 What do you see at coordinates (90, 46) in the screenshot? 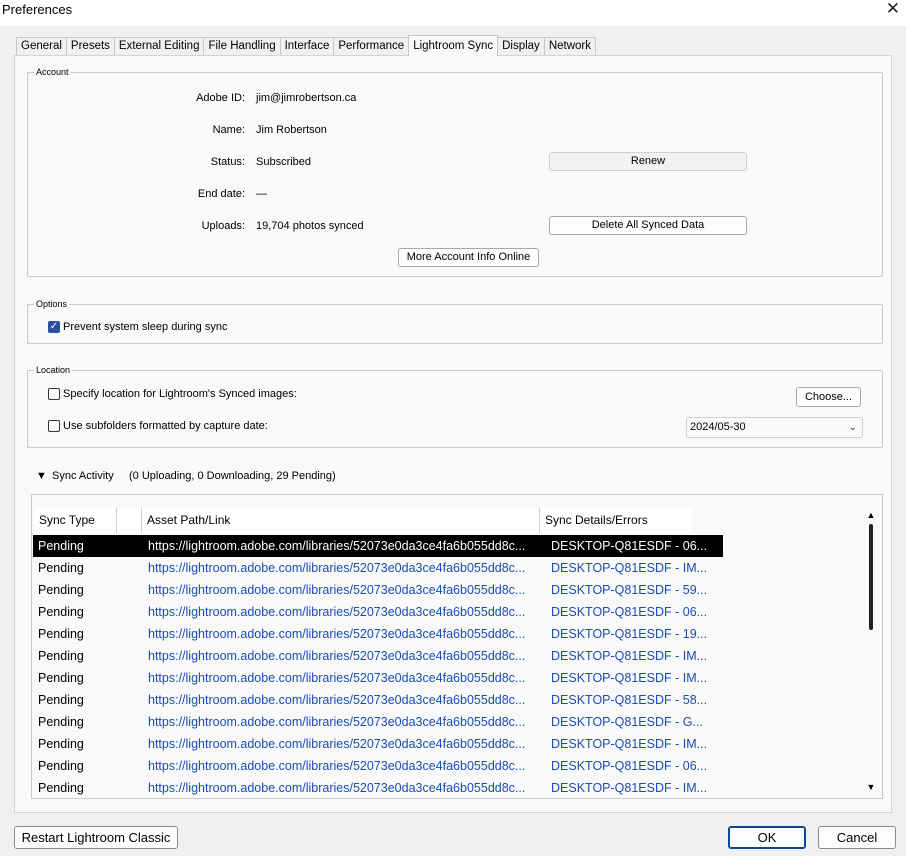
I see `tab-presets: Presets` at bounding box center [90, 46].